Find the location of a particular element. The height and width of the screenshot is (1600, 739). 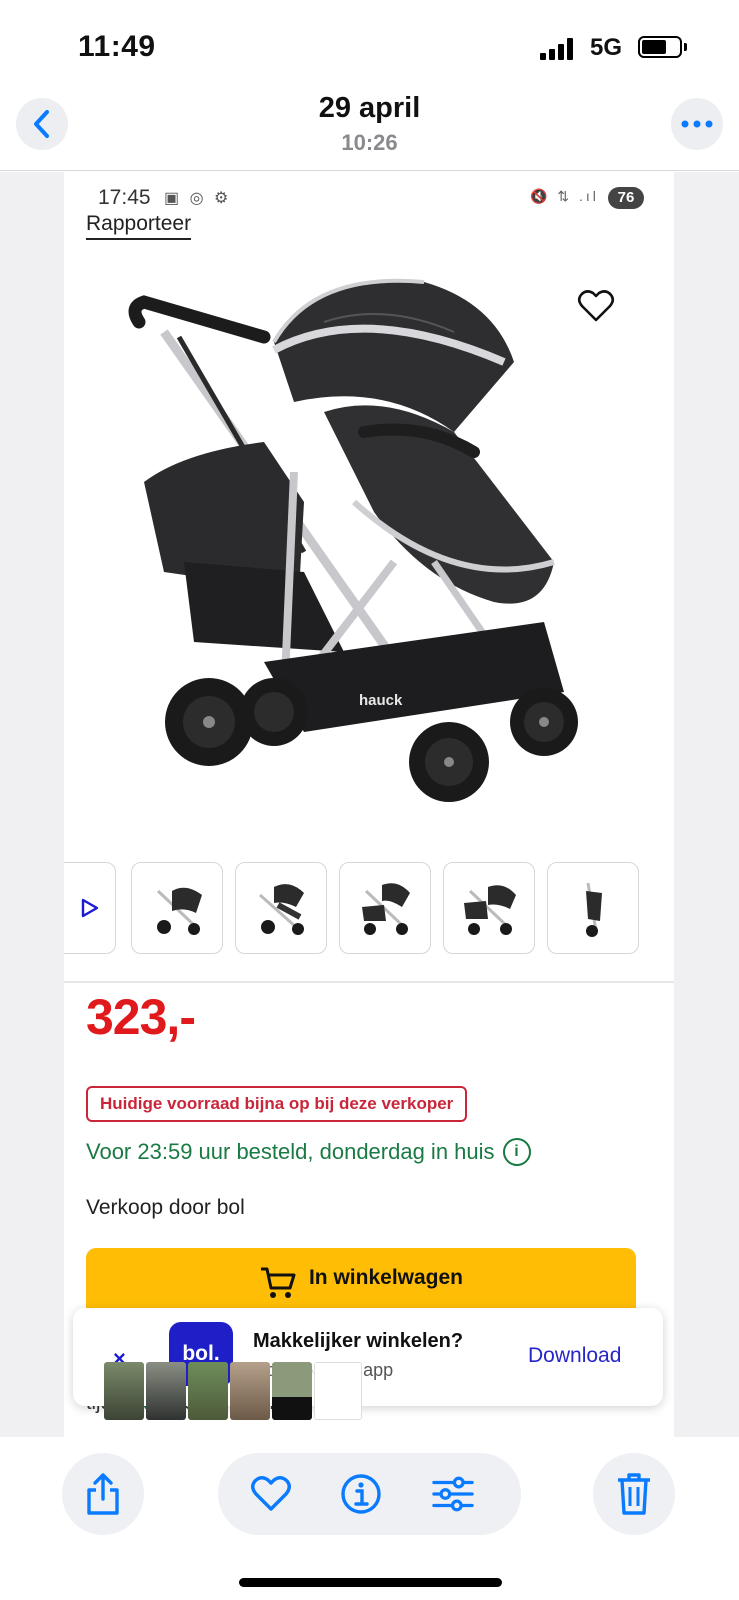

ellipsis-icon is located at coordinates (697, 124).